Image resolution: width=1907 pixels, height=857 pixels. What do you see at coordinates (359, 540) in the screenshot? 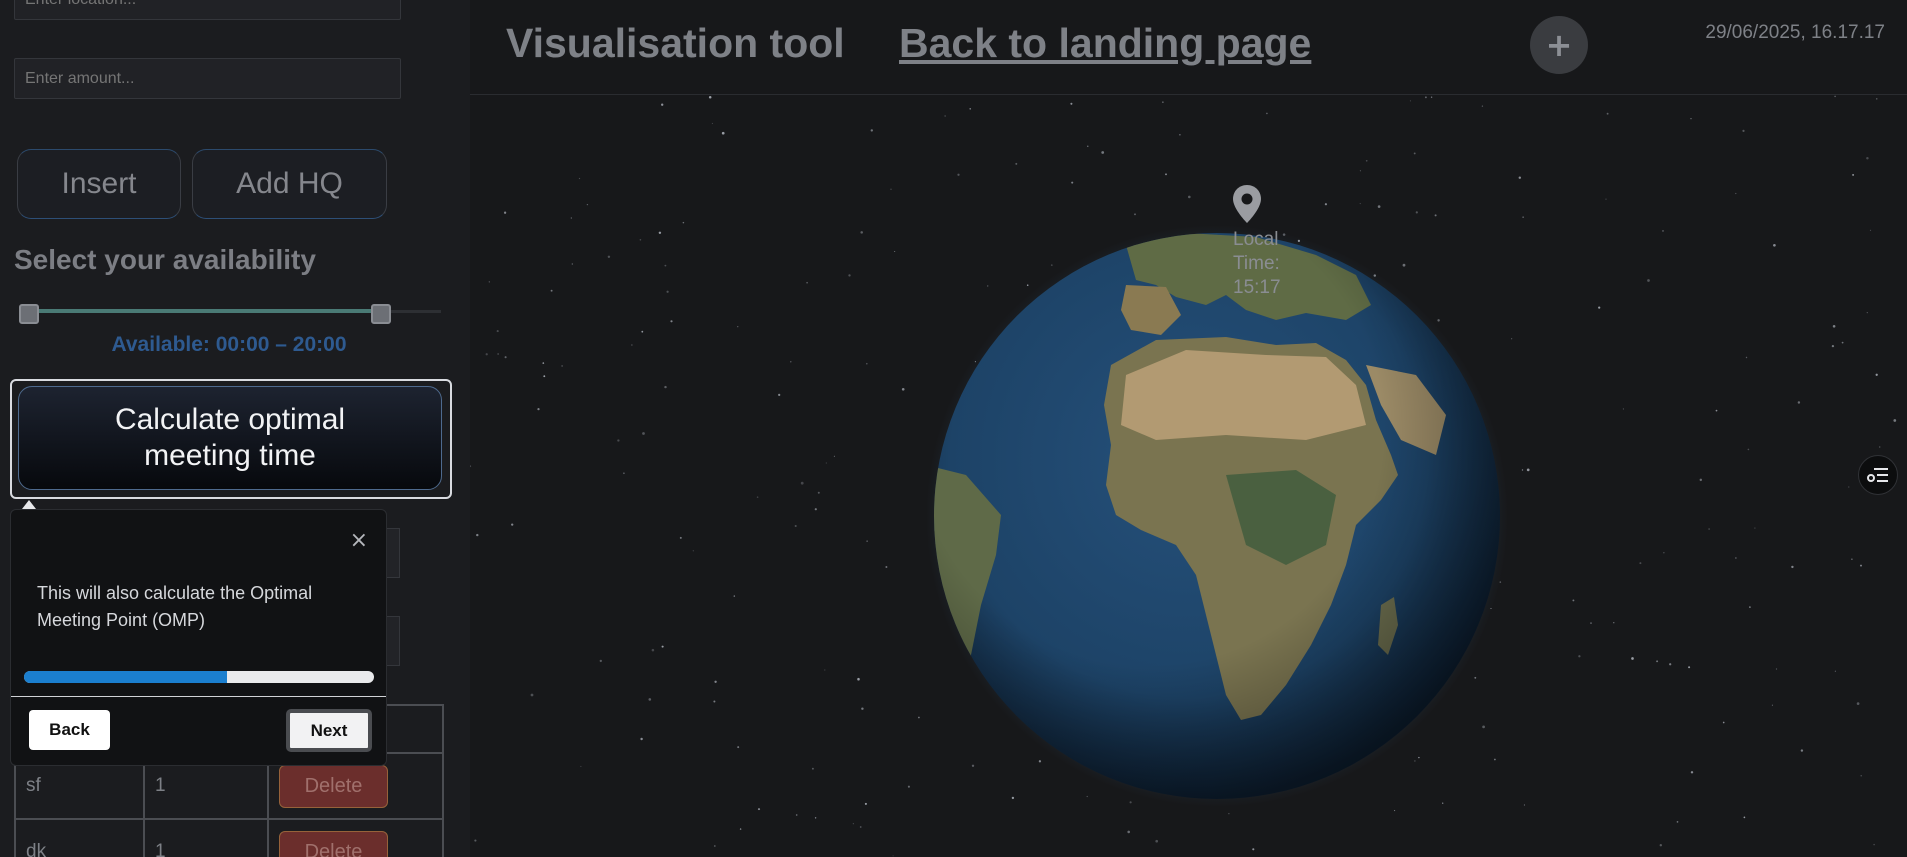
I see `close-icon: ×` at bounding box center [359, 540].